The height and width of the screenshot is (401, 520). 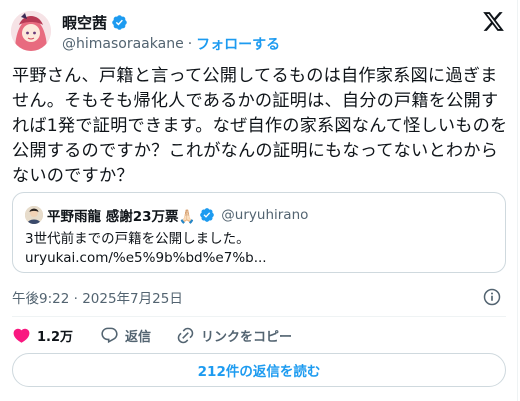 I want to click on like-button: 1.2万, so click(x=56, y=335).